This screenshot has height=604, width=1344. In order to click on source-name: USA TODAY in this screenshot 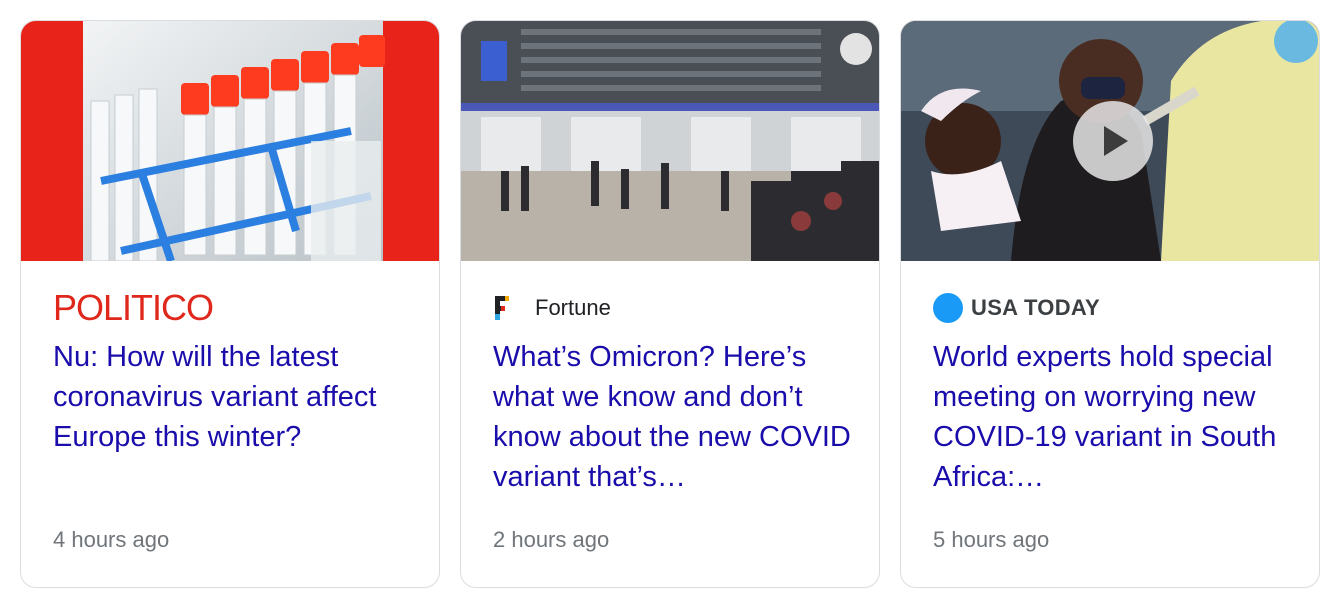, I will do `click(1036, 307)`.